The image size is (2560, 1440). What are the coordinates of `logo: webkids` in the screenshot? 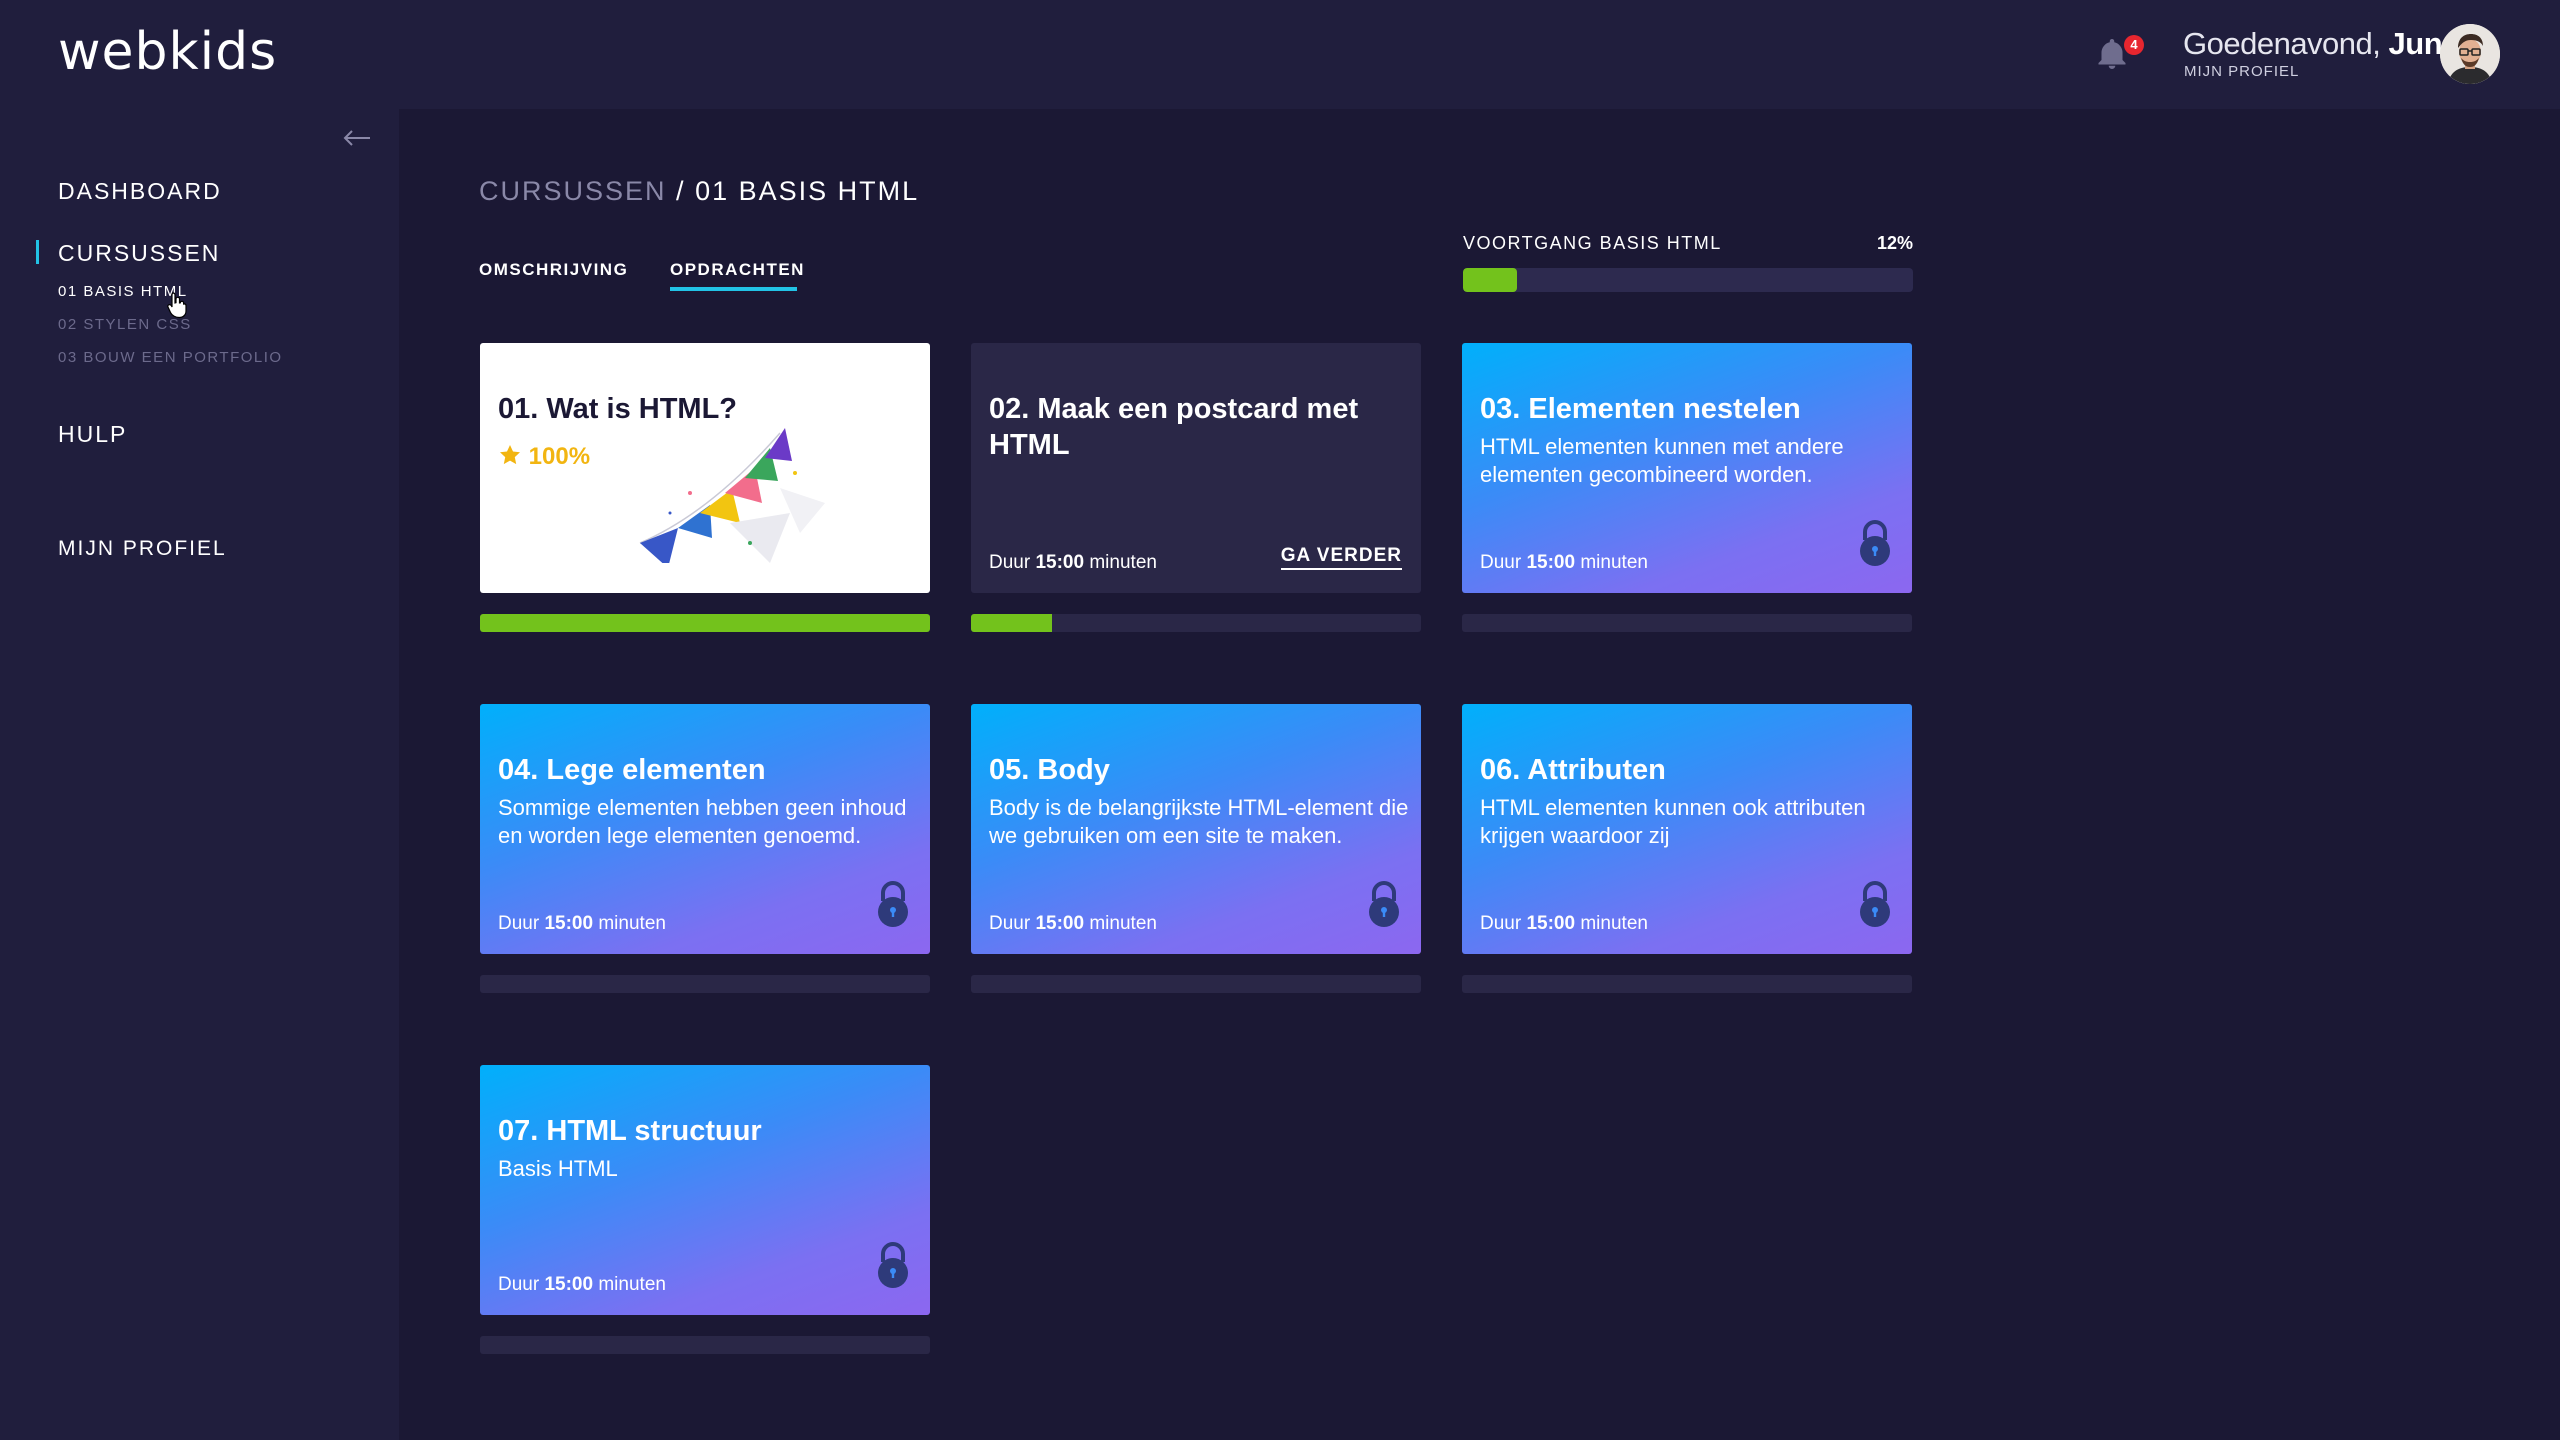 It's located at (167, 52).